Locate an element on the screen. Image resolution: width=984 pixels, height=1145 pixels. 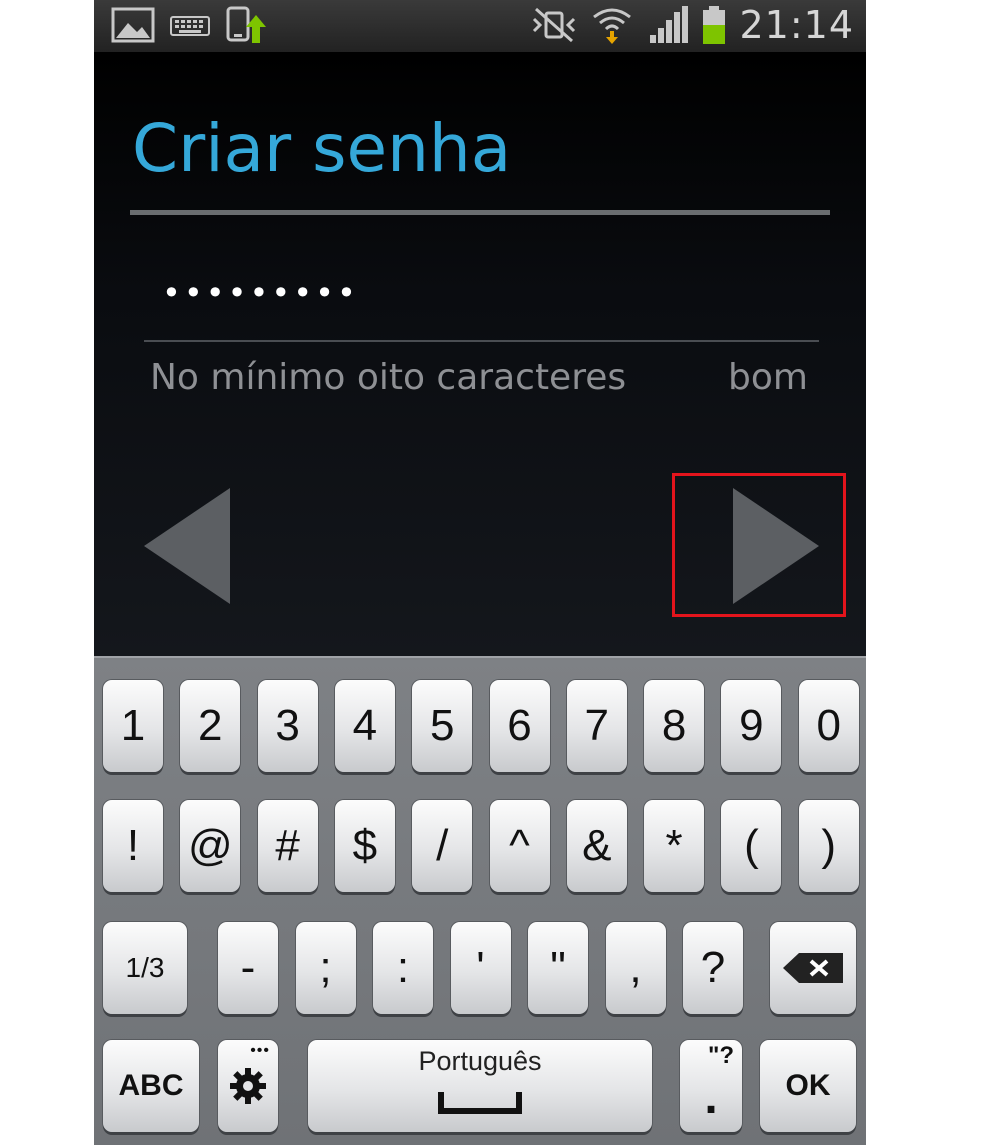
key-label: 1 is located at coordinates (133, 725).